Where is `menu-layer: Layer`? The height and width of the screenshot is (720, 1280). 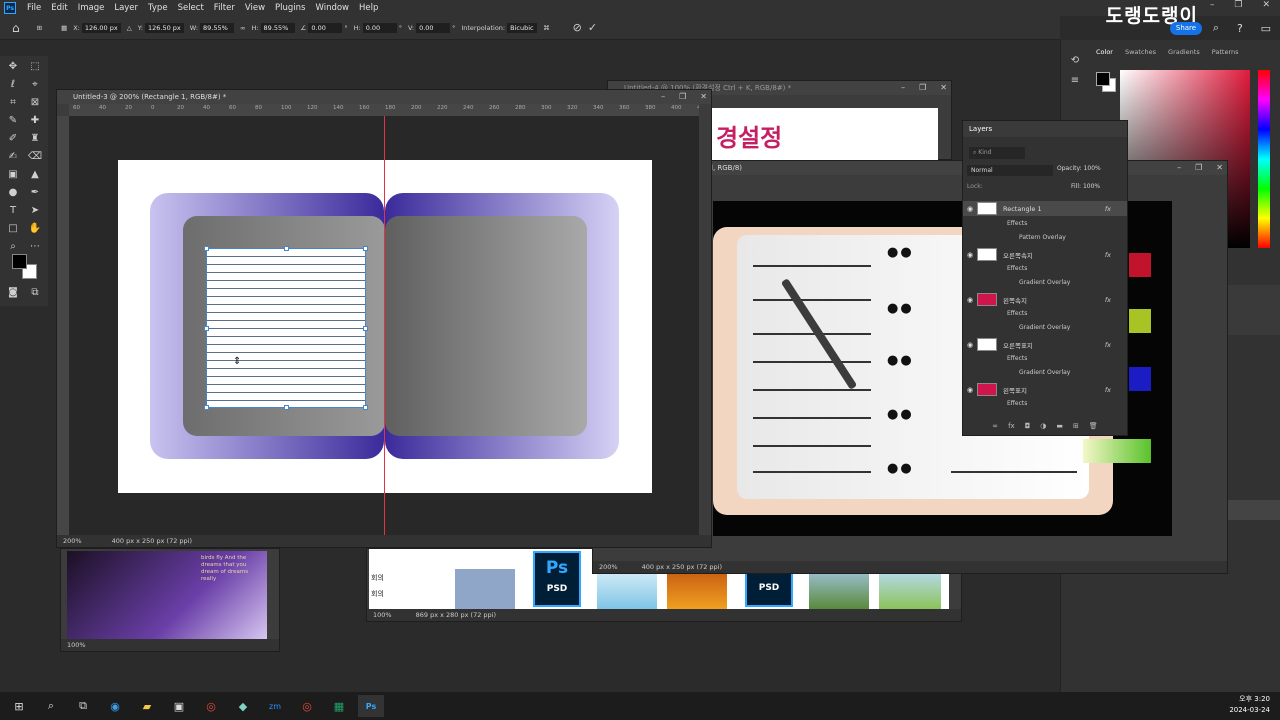 menu-layer: Layer is located at coordinates (126, 8).